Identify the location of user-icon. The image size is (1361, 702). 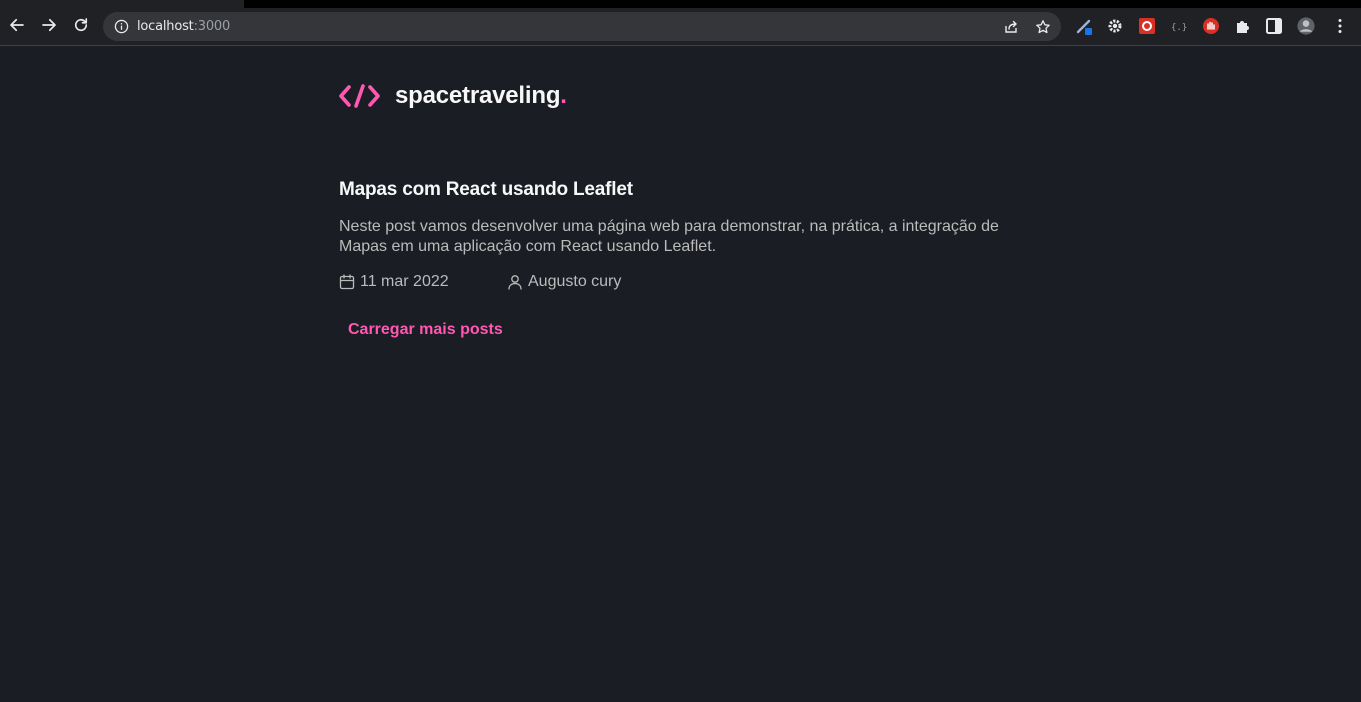
(515, 282).